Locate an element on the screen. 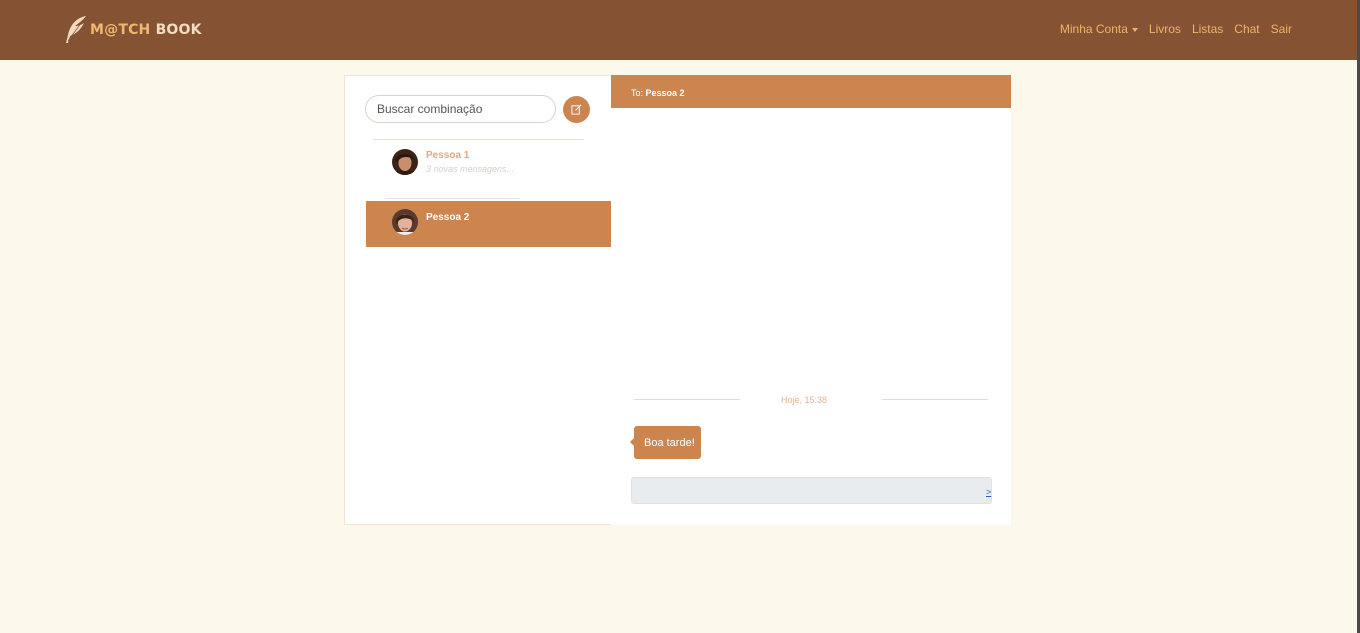 This screenshot has width=1360, height=633. recipient-label: To: Pessoa 2 is located at coordinates (658, 93).